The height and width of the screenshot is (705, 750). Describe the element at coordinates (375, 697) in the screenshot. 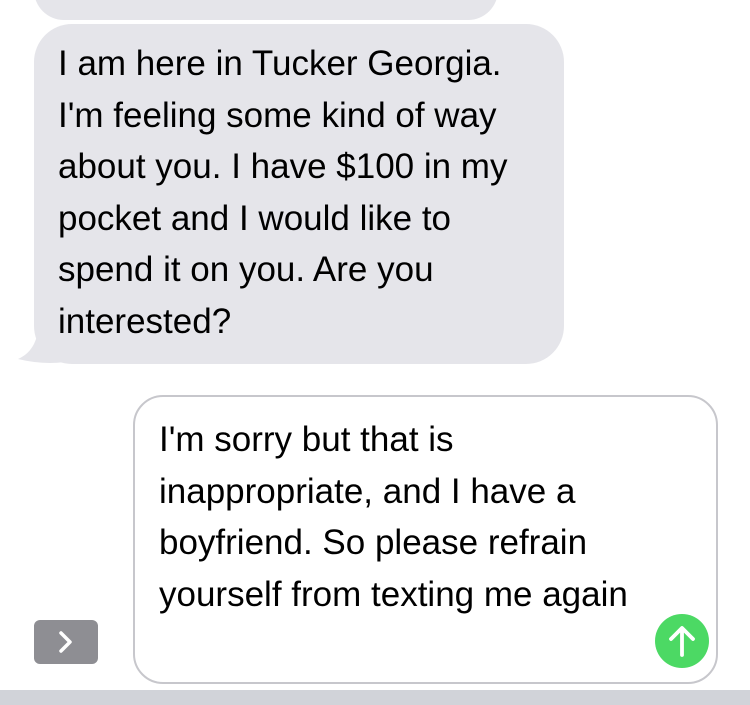

I see `keyboard-top-strip` at that location.